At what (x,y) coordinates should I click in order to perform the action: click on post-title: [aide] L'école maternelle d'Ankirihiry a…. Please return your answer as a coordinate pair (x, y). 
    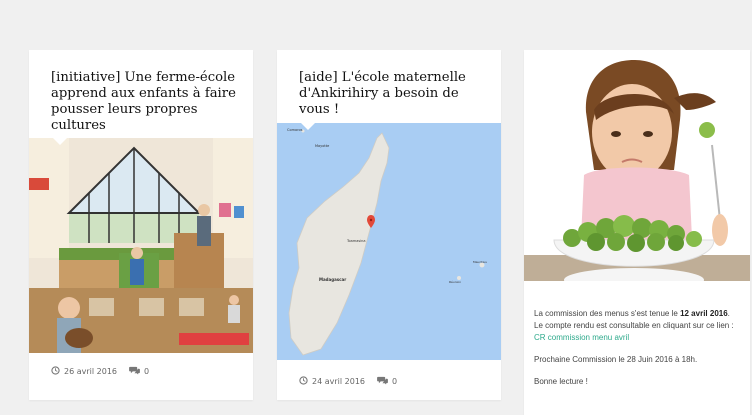
    Looking at the image, I should click on (391, 94).